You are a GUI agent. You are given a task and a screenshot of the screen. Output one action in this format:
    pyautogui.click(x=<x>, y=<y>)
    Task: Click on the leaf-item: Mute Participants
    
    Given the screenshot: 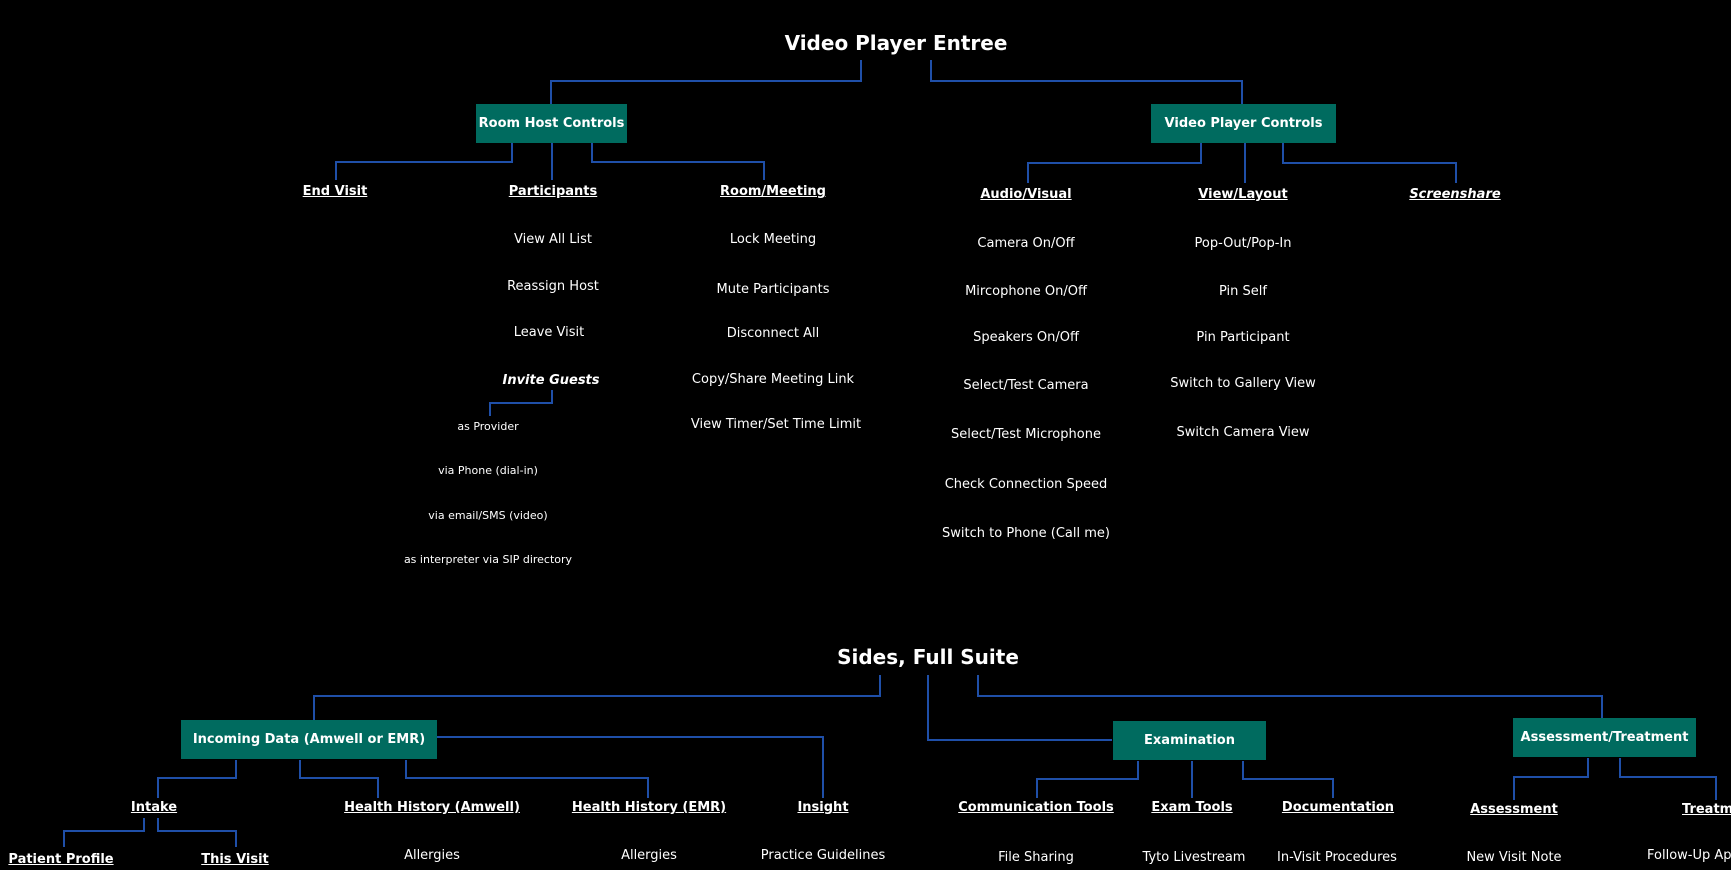 What is the action you would take?
    pyautogui.click(x=773, y=289)
    